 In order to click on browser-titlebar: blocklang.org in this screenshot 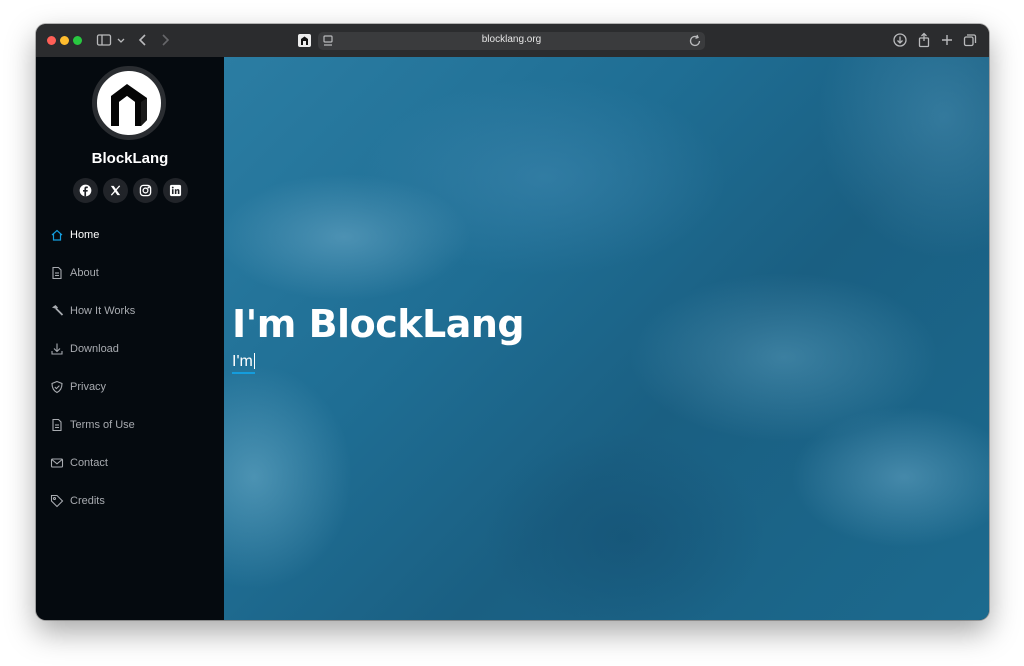, I will do `click(512, 41)`.